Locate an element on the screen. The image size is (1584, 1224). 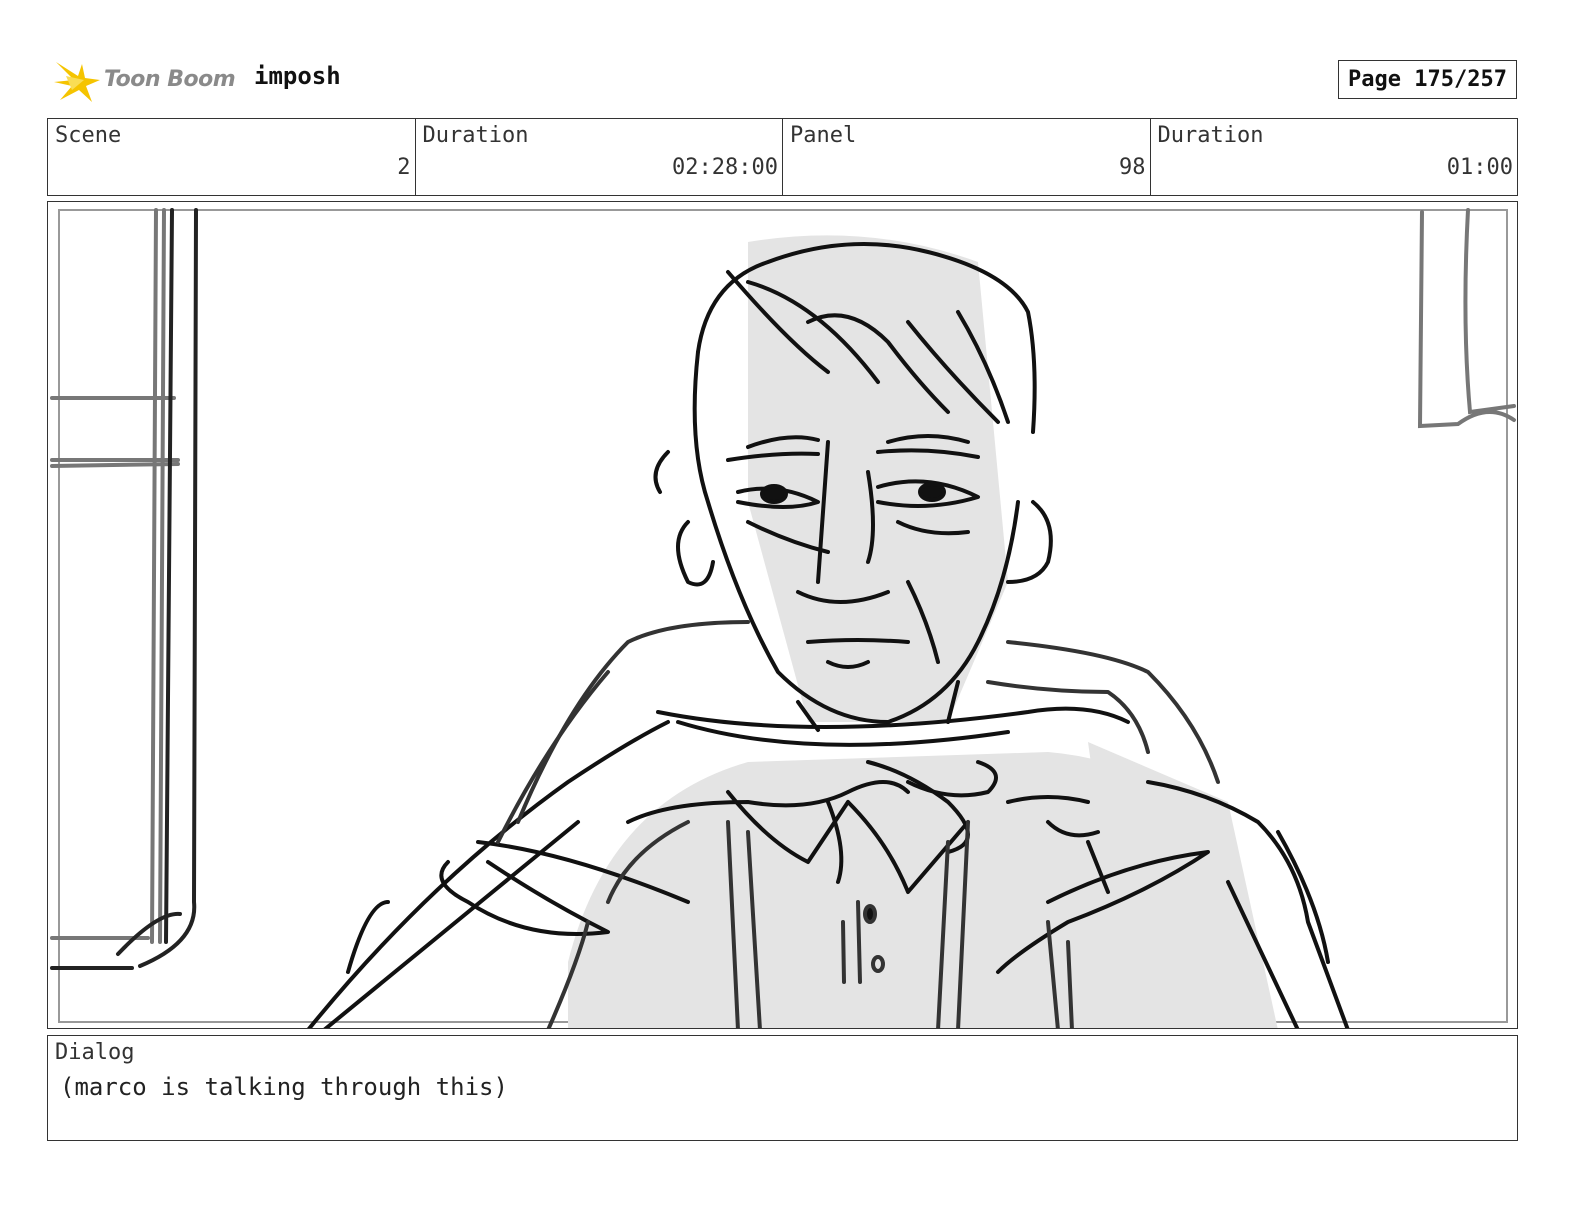
panel-cell: Panel 98 is located at coordinates (967, 157).